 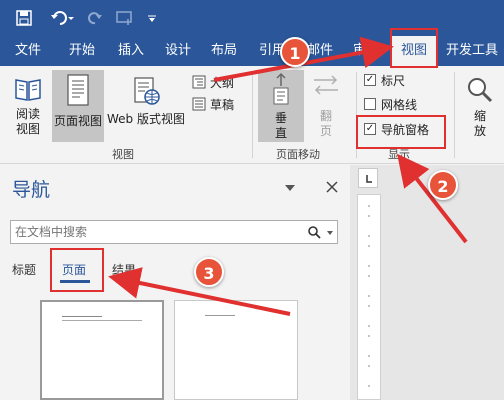 I want to click on page-movement-group-label: 页面移动, so click(x=298, y=154).